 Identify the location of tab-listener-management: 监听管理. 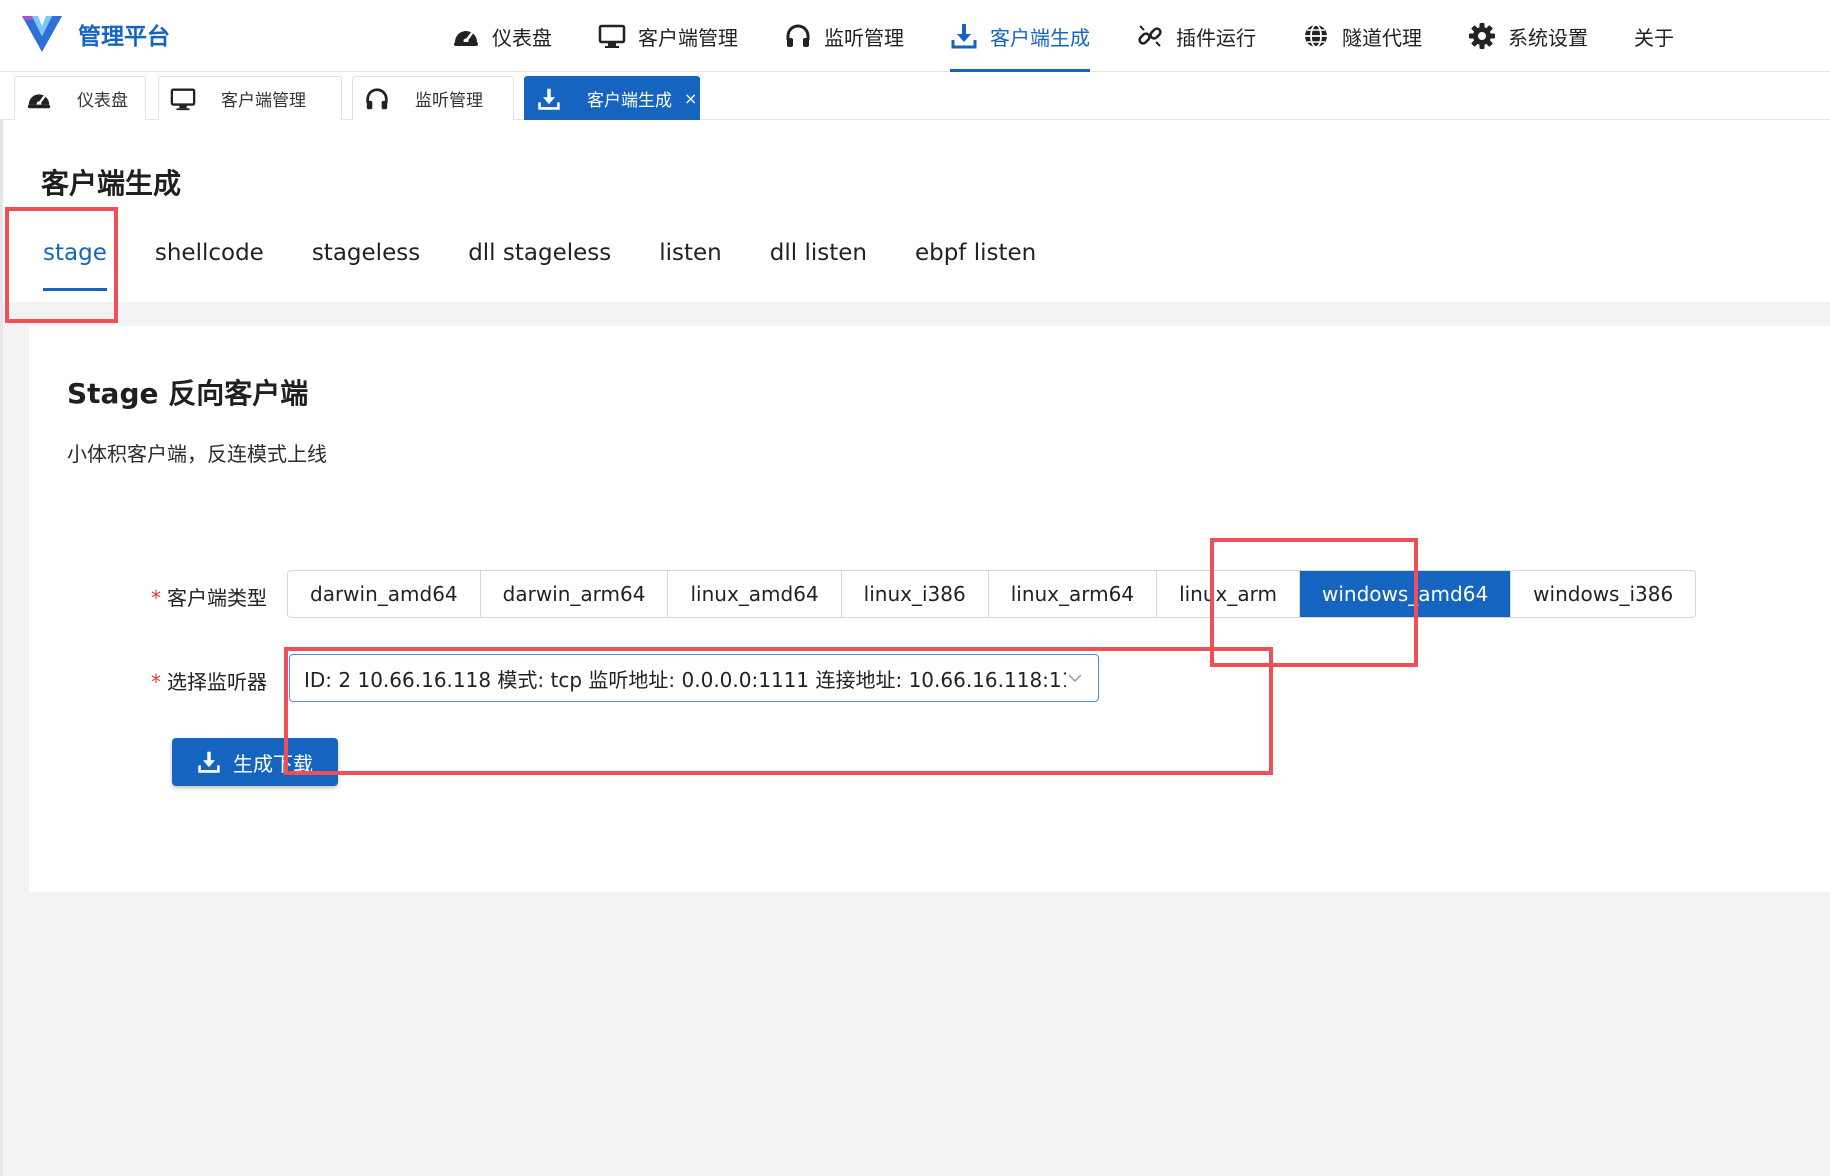
(433, 98).